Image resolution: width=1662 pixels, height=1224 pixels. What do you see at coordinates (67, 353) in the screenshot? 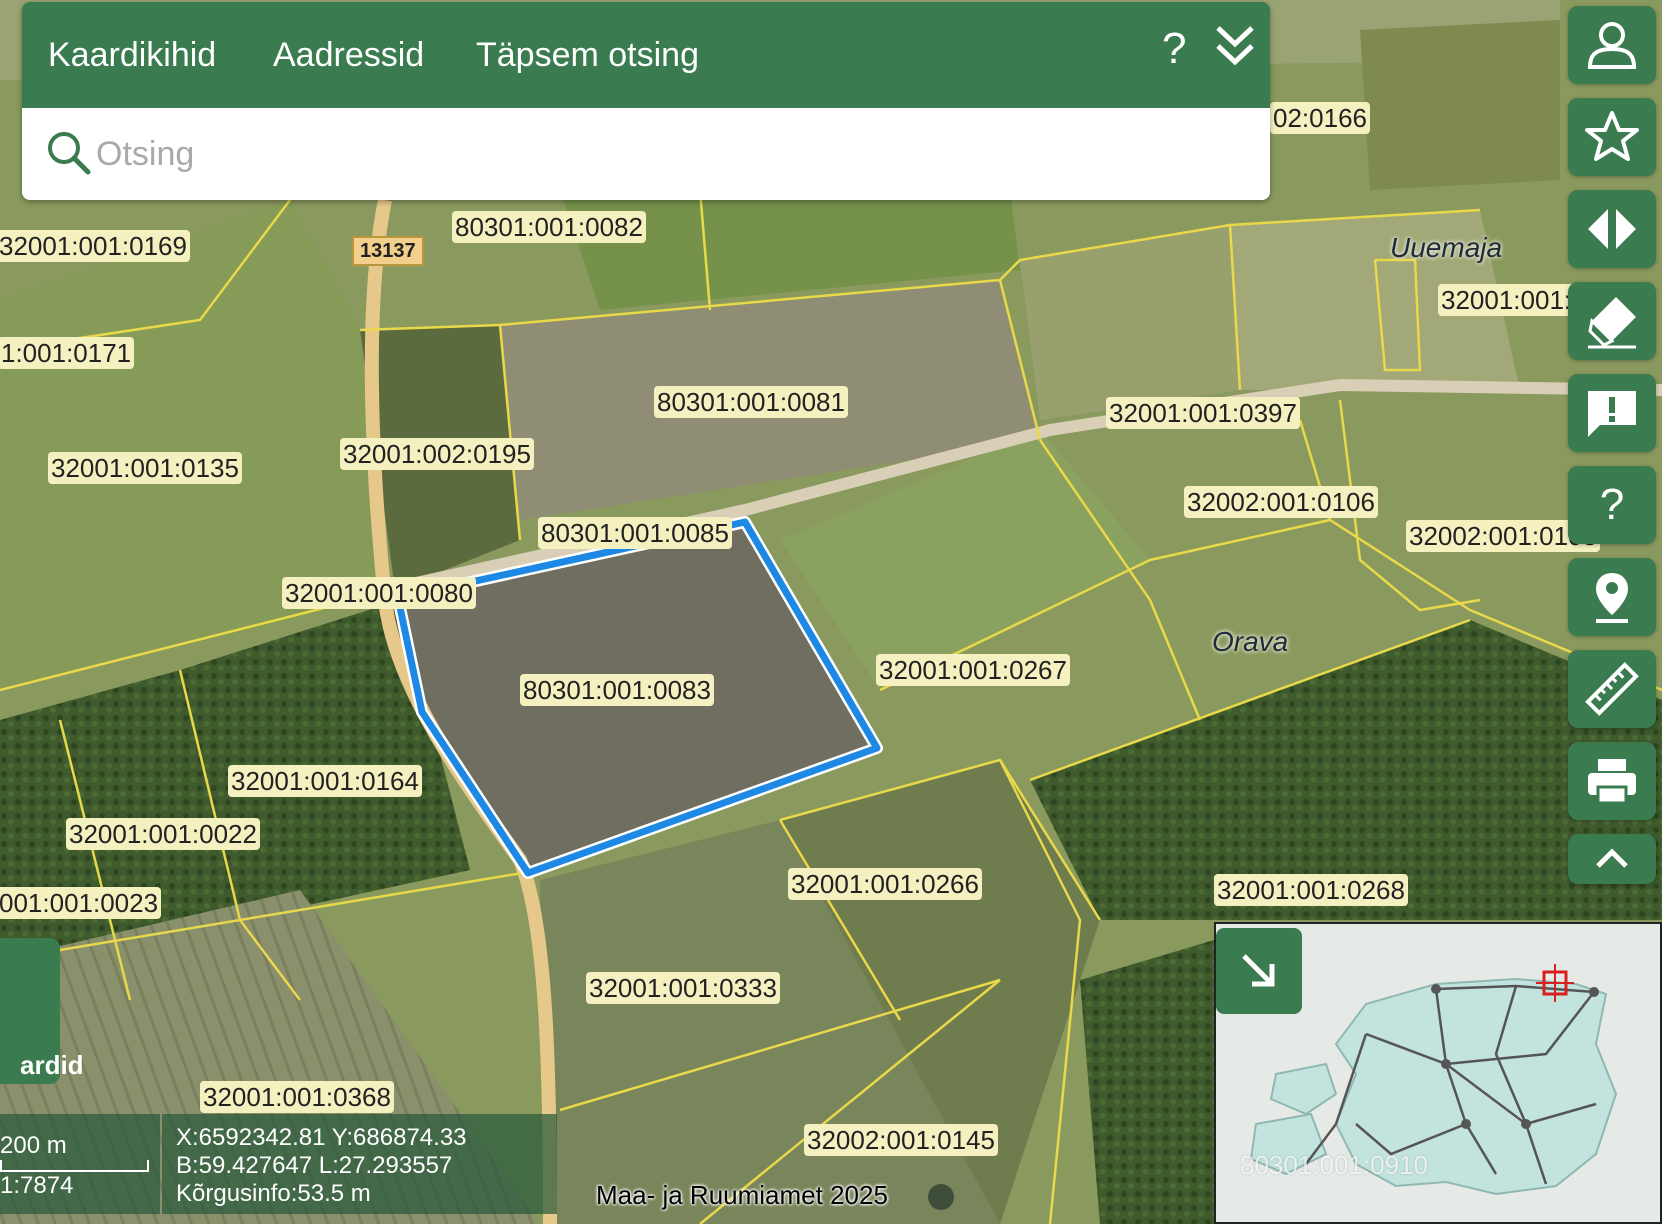
I see `parcel-label: 1:001:0171` at bounding box center [67, 353].